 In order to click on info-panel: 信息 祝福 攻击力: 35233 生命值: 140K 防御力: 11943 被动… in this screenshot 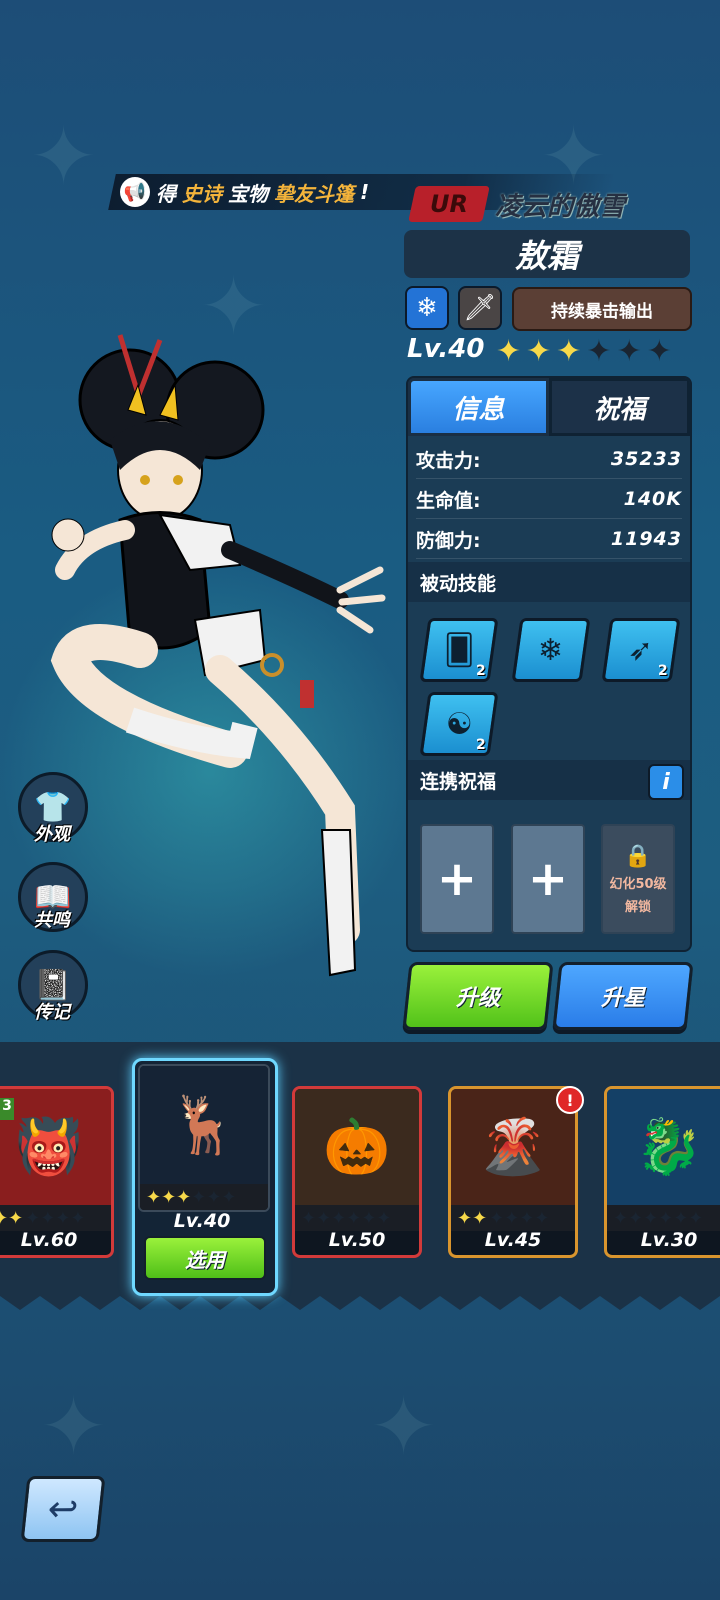, I will do `click(549, 664)`.